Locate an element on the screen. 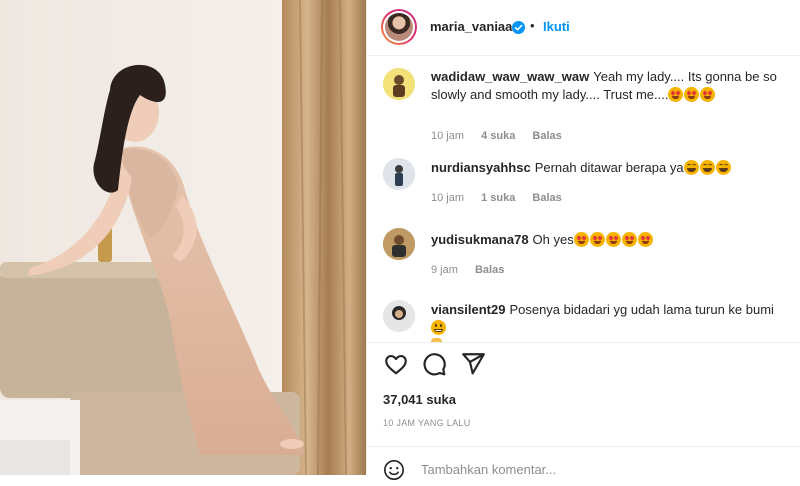 The width and height of the screenshot is (800, 486). comment-username: wadidaw_waw_waw_waw is located at coordinates (510, 76).